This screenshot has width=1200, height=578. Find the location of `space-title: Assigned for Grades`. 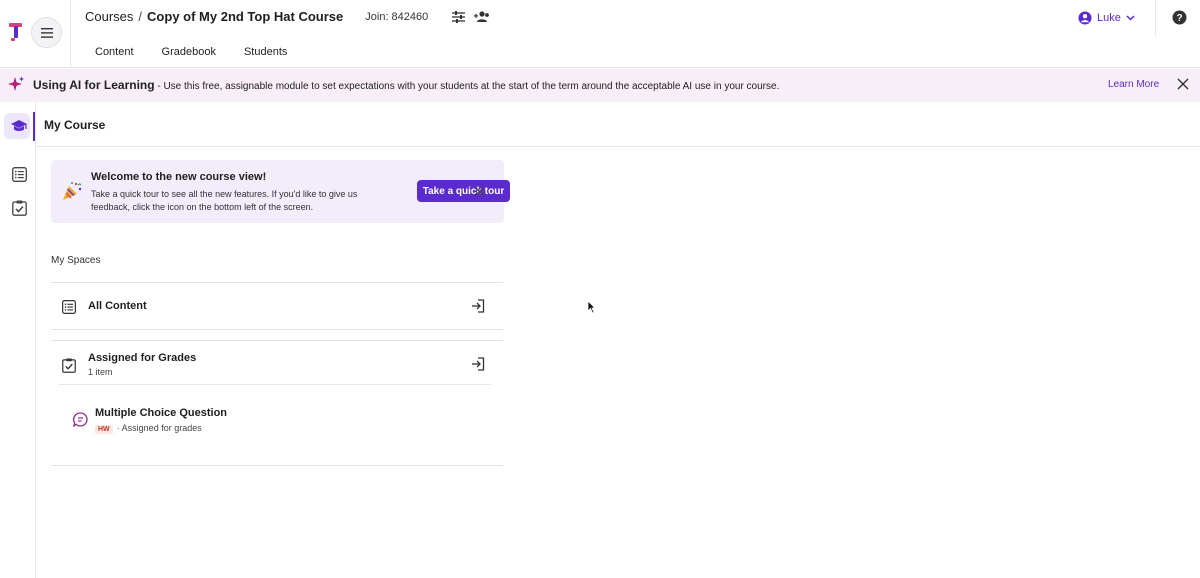

space-title: Assigned for Grades is located at coordinates (142, 358).